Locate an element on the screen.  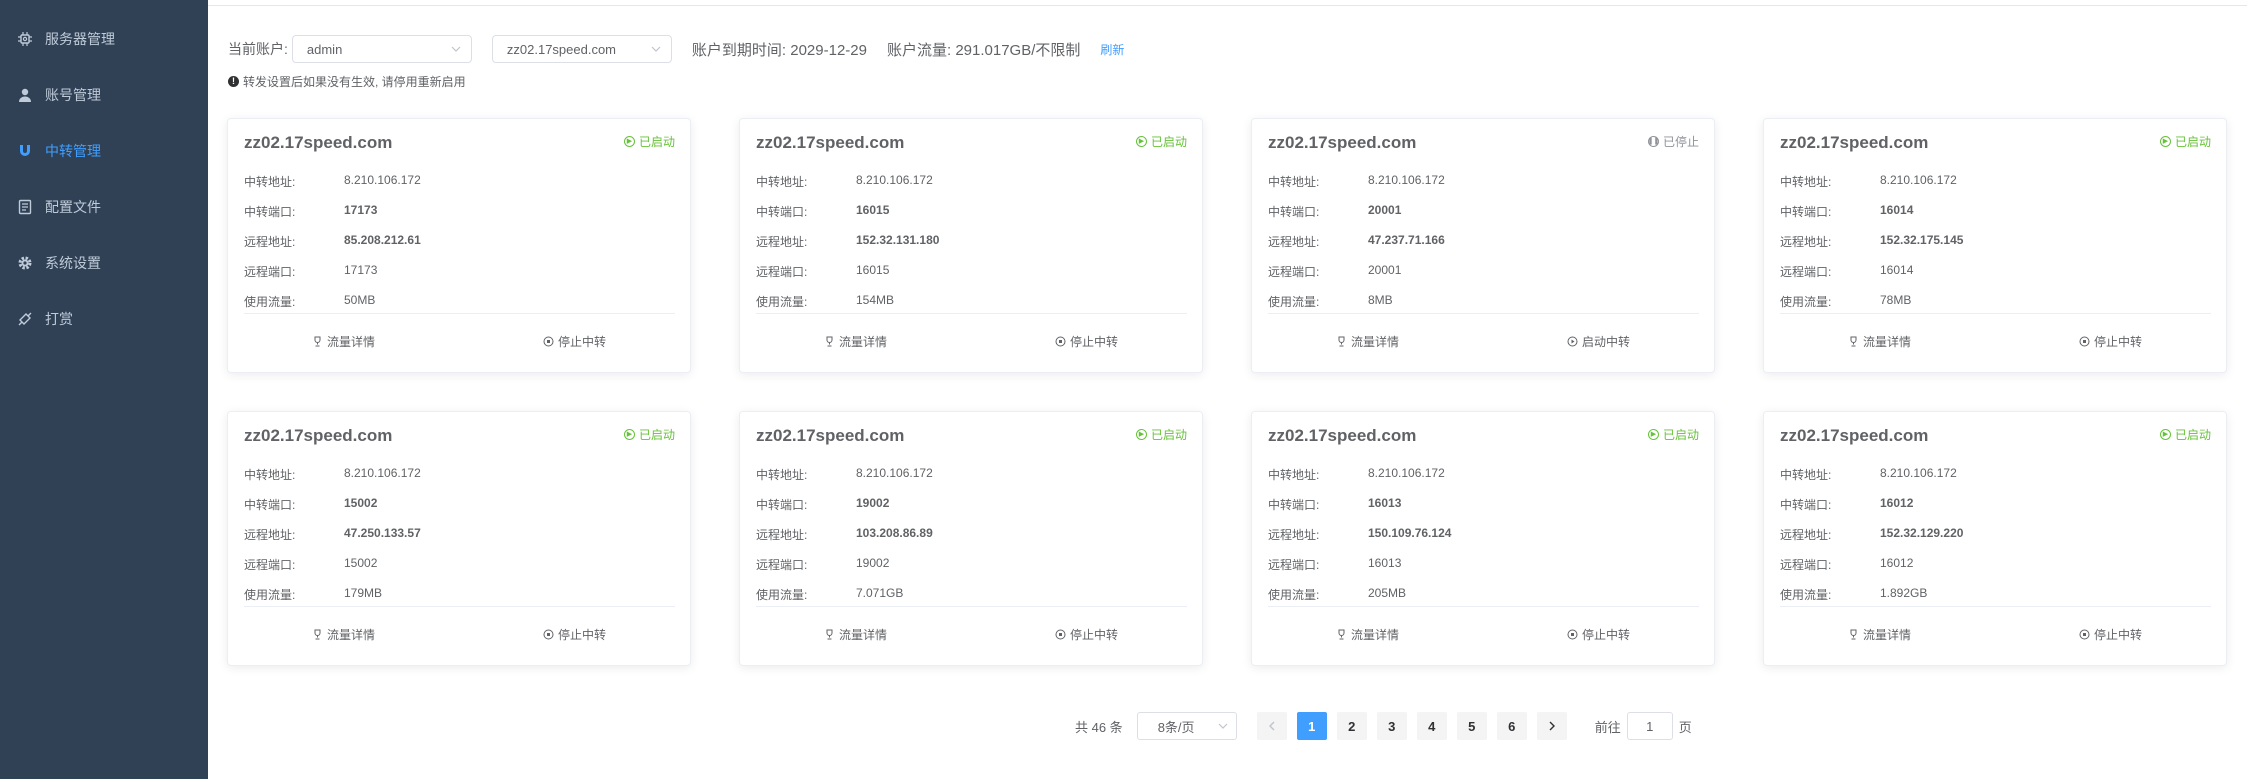
expire-value: 2029-12-29 is located at coordinates (828, 50).